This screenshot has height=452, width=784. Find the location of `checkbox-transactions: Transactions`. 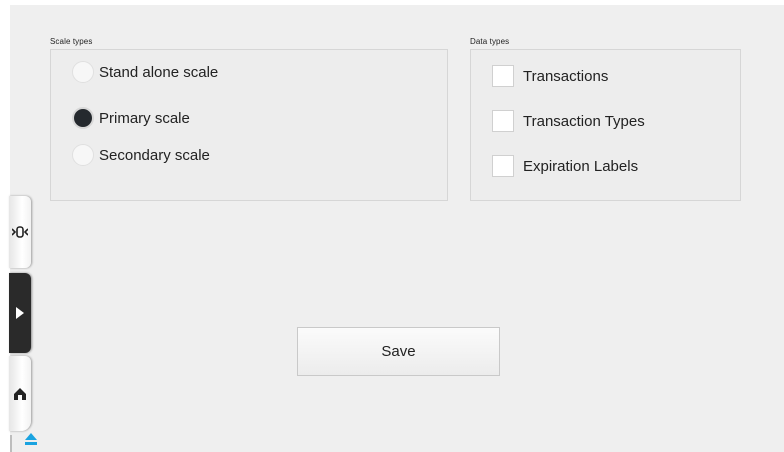

checkbox-transactions: Transactions is located at coordinates (550, 76).